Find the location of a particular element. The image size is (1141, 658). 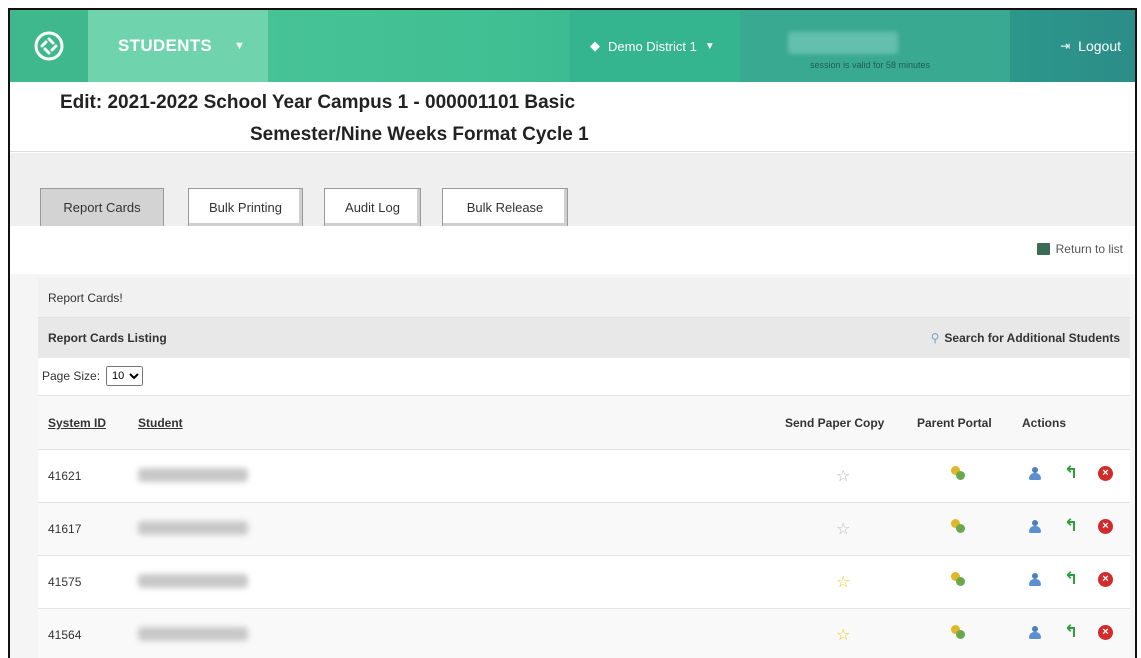

listing-title: Report Cards Listing is located at coordinates (107, 338).